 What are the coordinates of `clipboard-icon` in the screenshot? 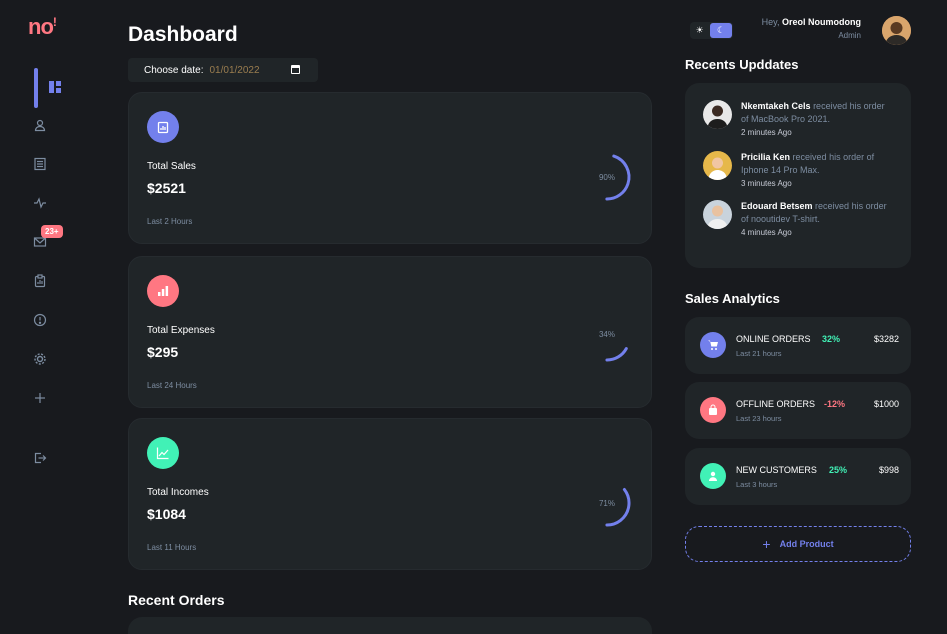 It's located at (40, 281).